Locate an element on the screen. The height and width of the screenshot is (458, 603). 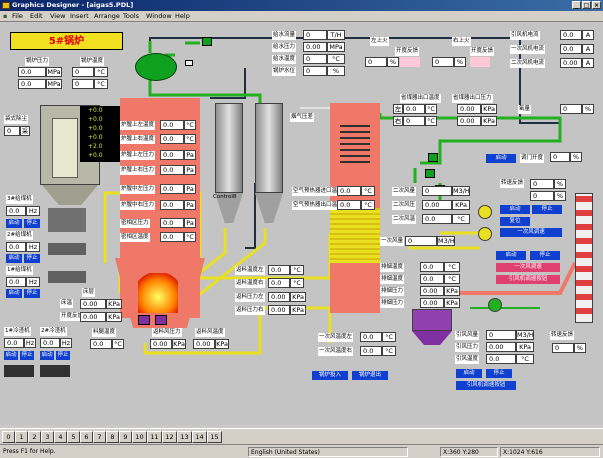
pa-fan-stop-button: 停止 is located at coordinates (545, 255).